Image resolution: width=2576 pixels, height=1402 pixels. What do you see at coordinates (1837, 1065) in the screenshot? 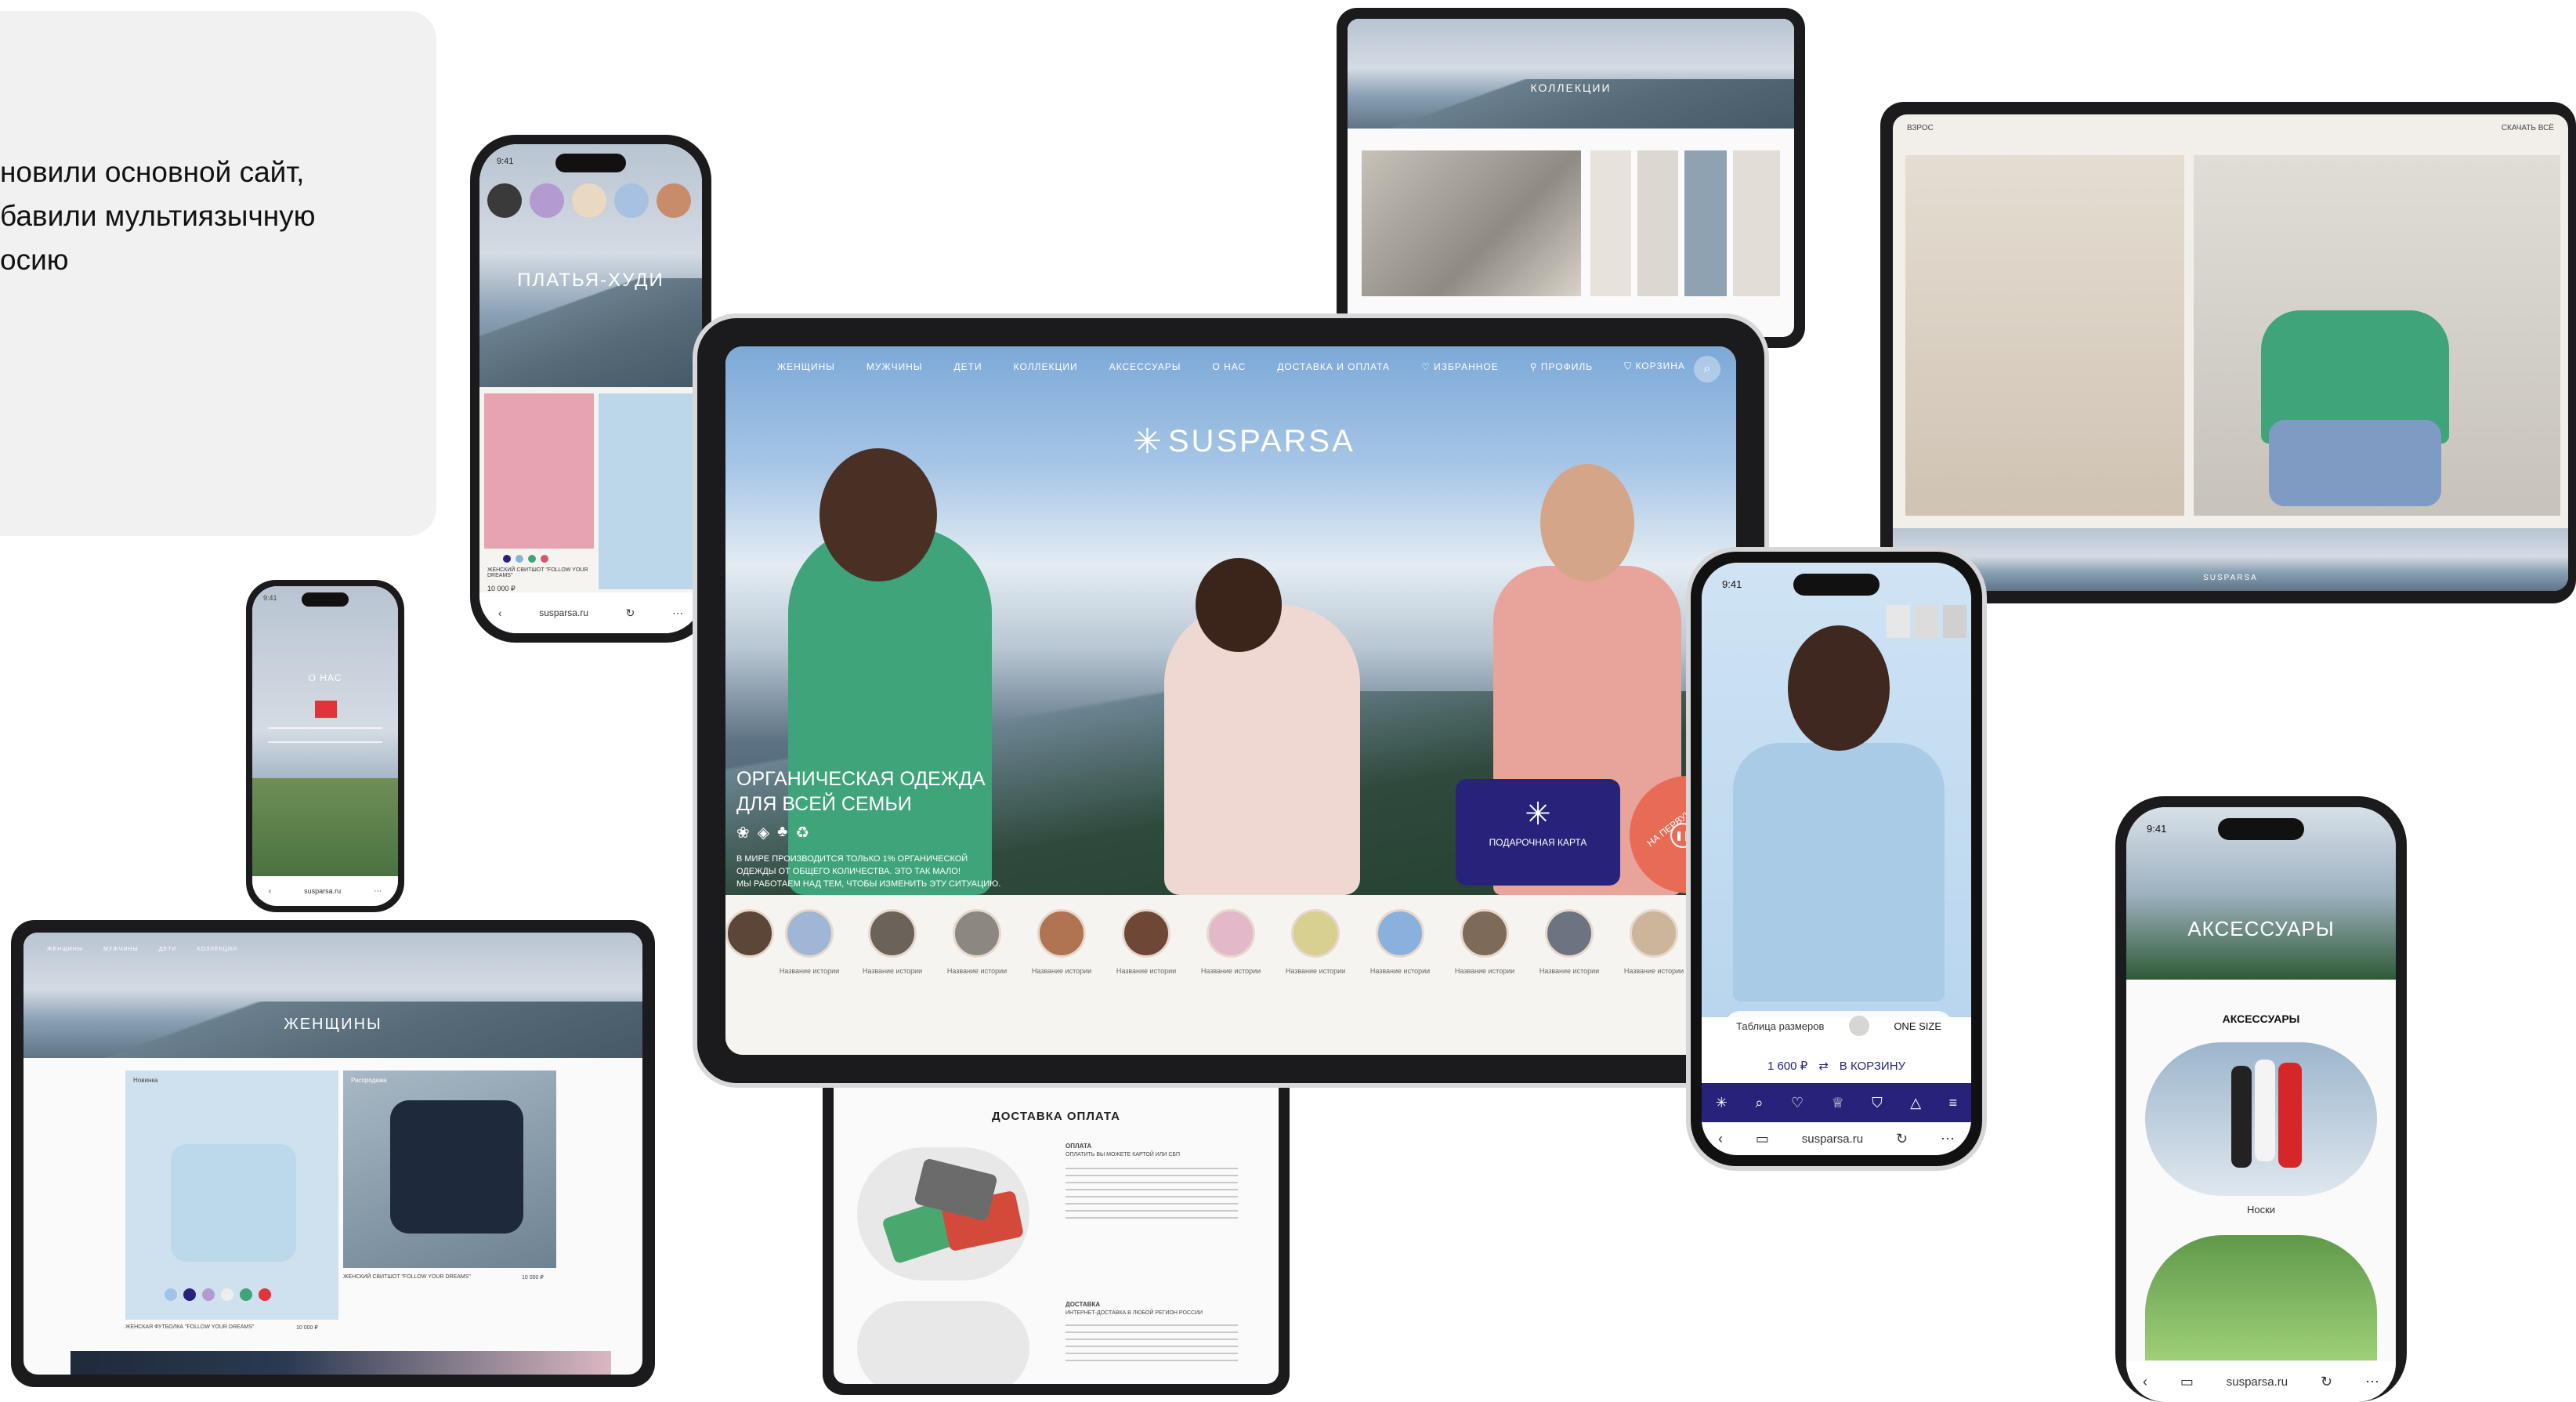
I see `price-cart-row: 1 600 ₽ ⇄ В КОРЗИНУ` at bounding box center [1837, 1065].